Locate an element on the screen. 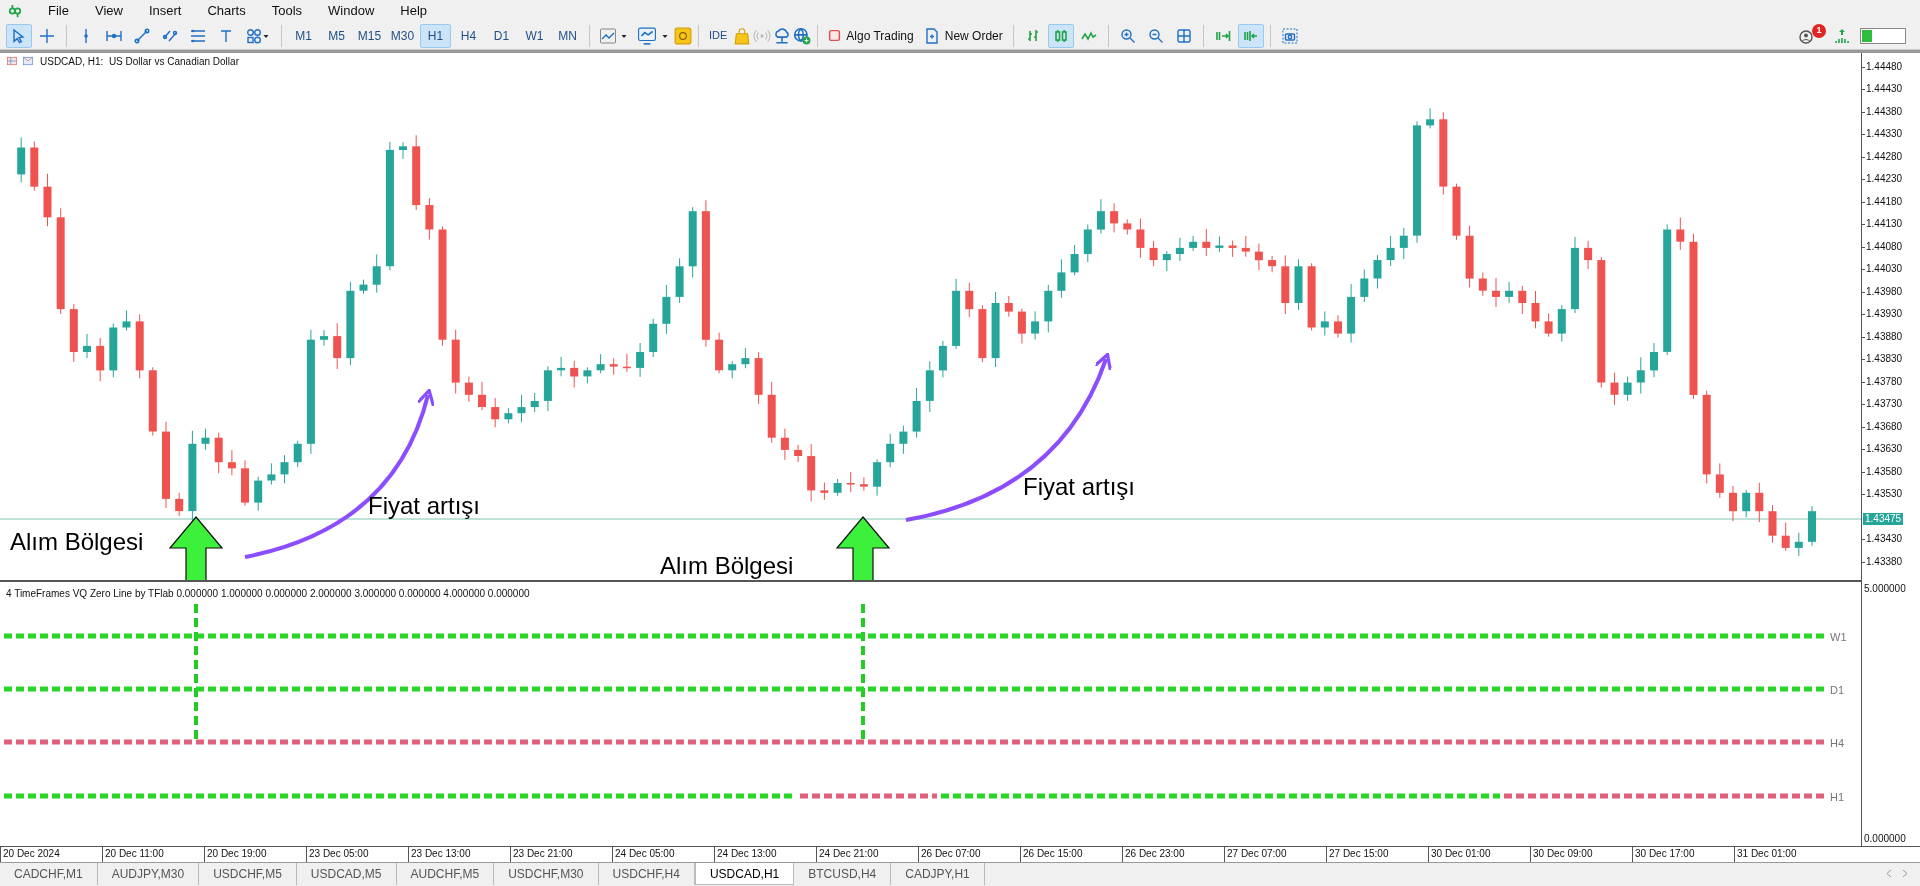 The width and height of the screenshot is (1920, 886). time-label: 20 Dec 19:00 is located at coordinates (237, 853).